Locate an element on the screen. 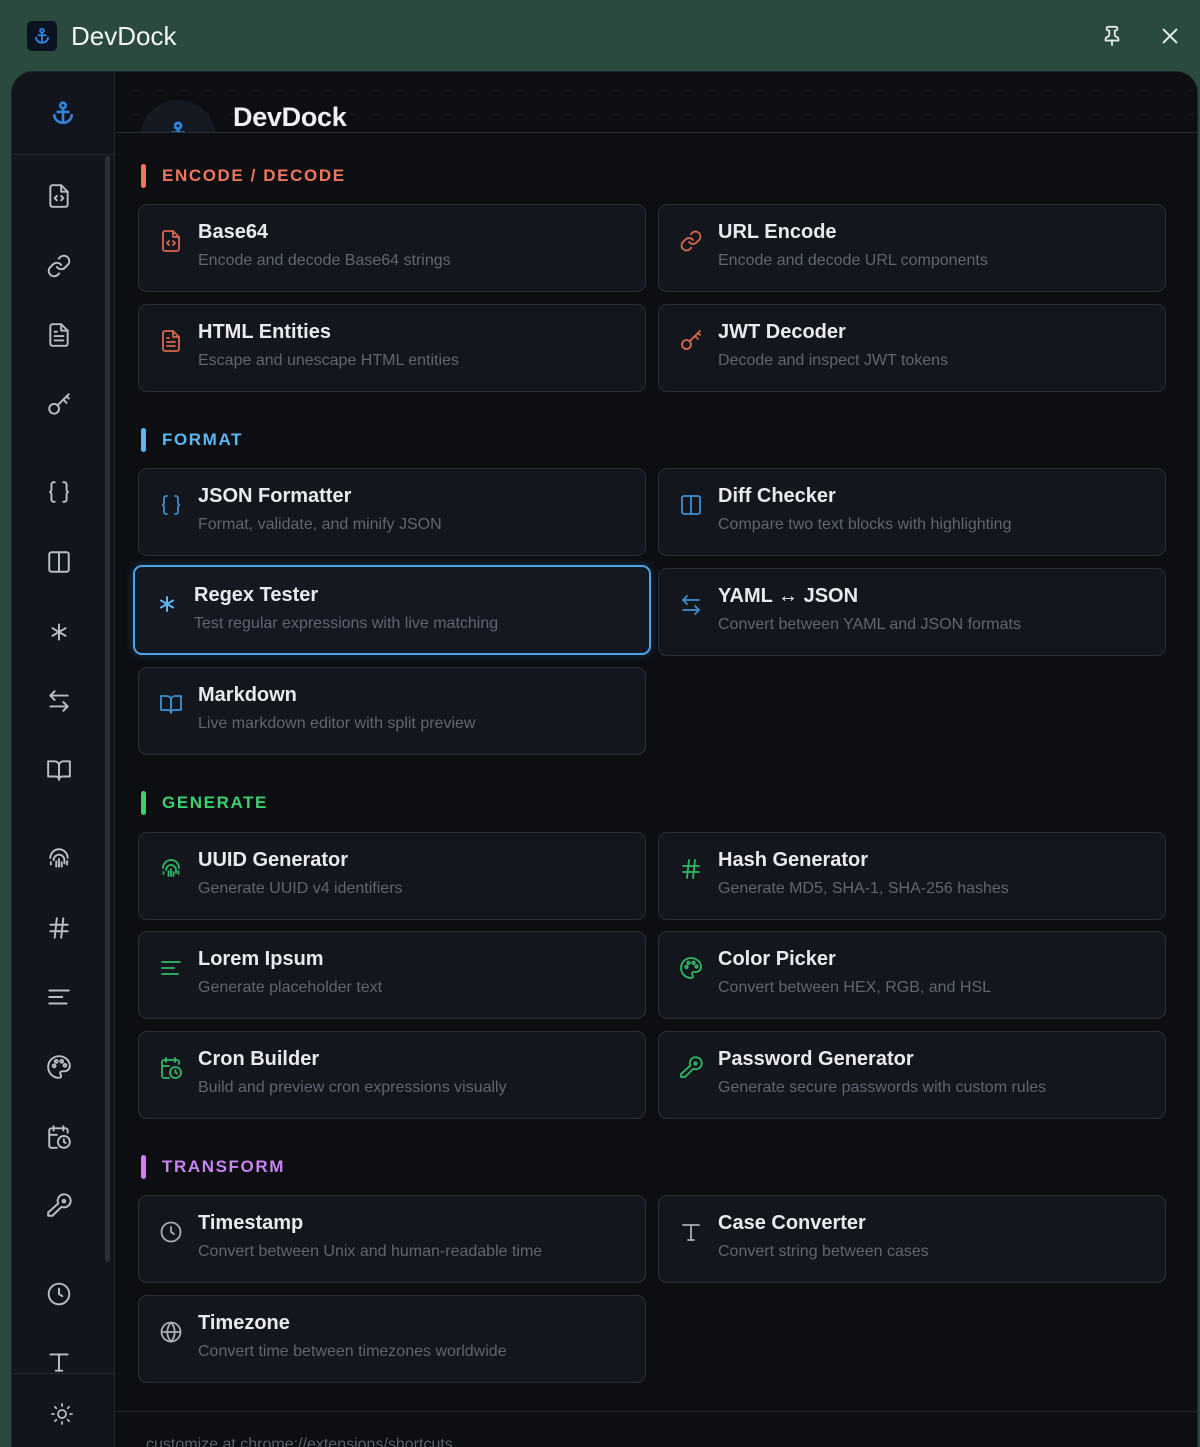 The width and height of the screenshot is (1200, 1447). sidebar-item-timestamp is located at coordinates (59, 1294).